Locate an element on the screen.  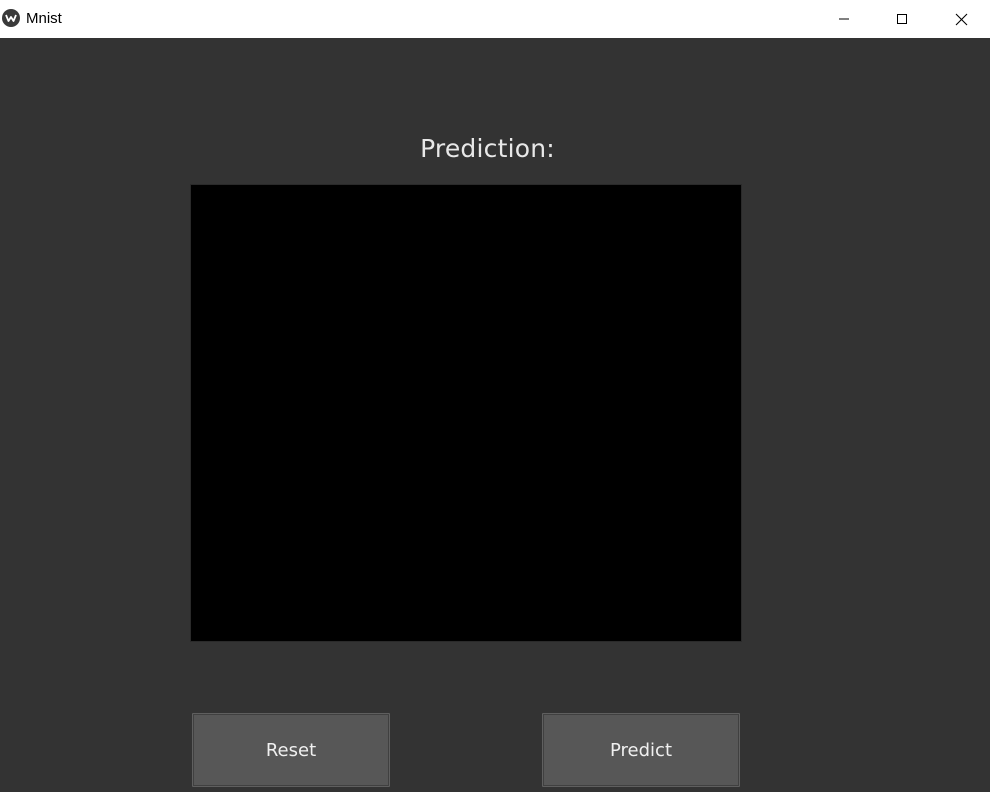
minimize-button is located at coordinates (844, 19).